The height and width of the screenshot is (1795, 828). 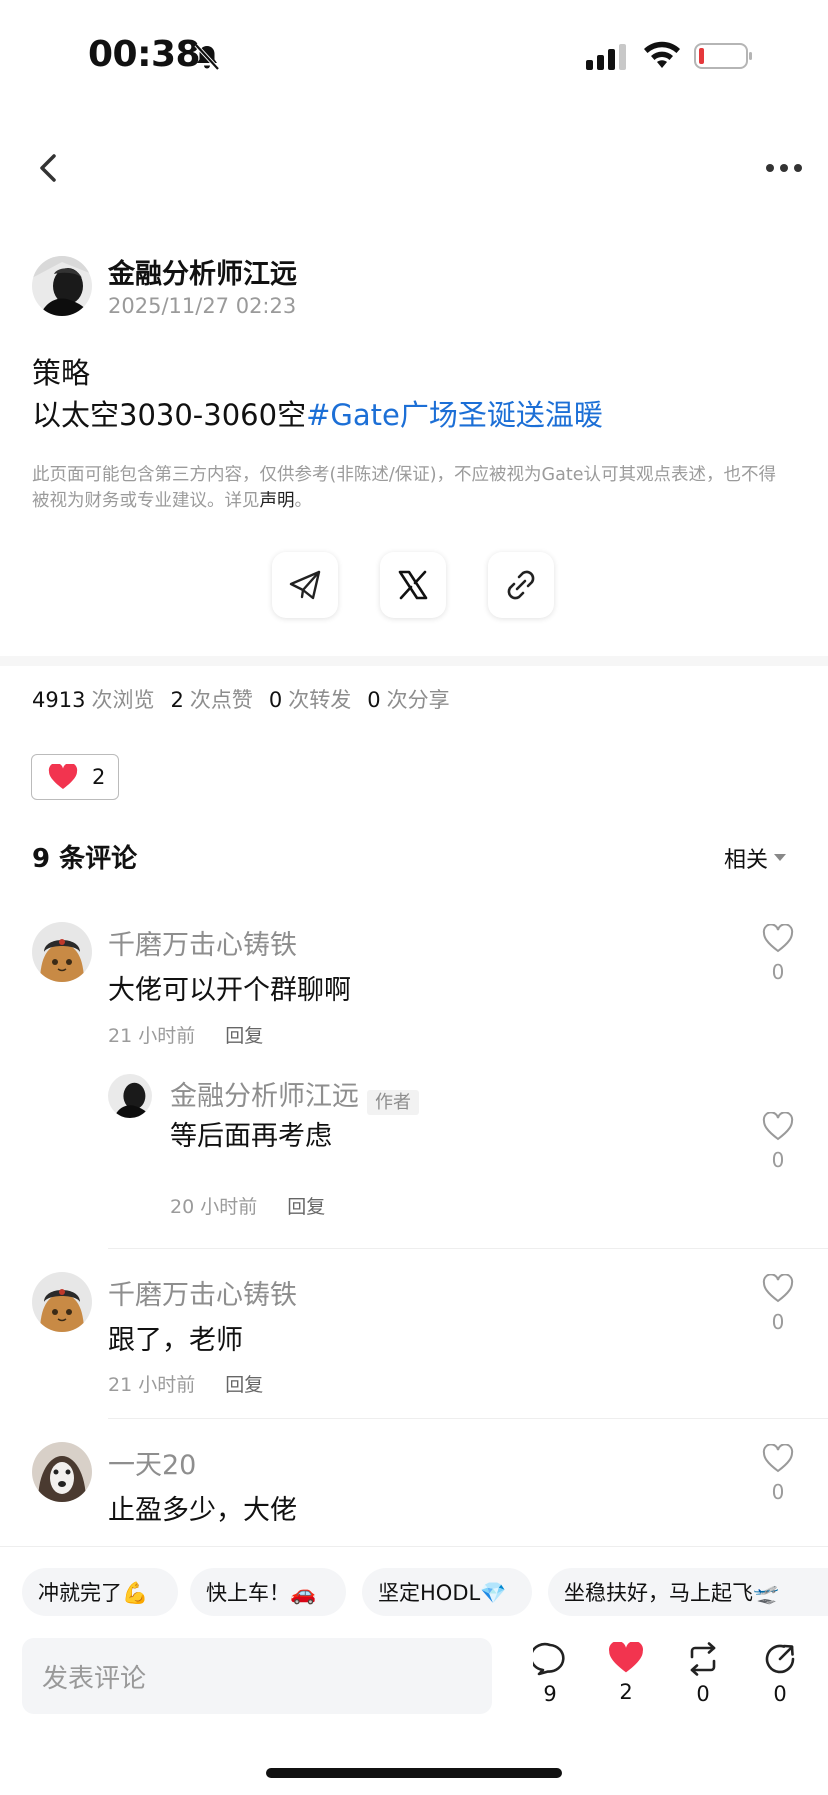 What do you see at coordinates (175, 1340) in the screenshot?
I see `comment-text: 跟了，老师` at bounding box center [175, 1340].